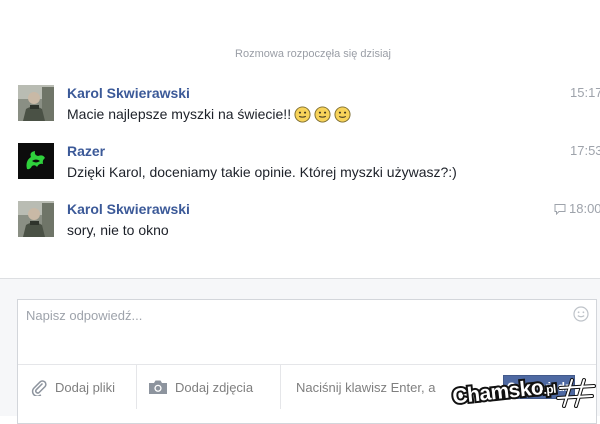  I want to click on add-files-button: Dodaj pliki, so click(72, 387).